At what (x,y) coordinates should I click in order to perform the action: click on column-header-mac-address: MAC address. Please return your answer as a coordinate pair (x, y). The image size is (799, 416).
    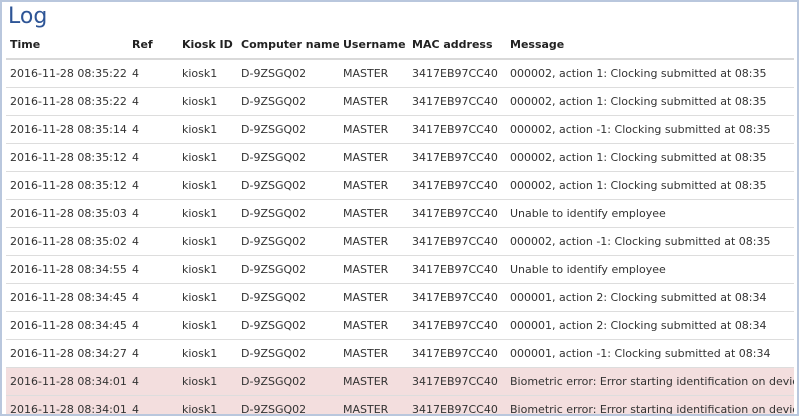
    Looking at the image, I should click on (457, 45).